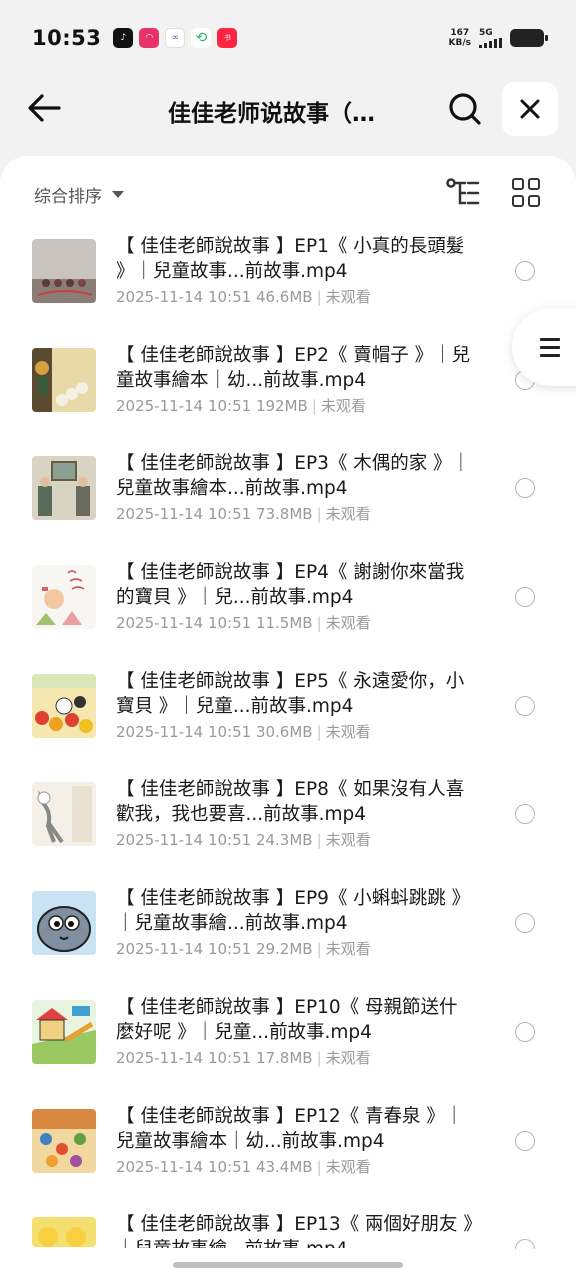  I want to click on file-name: 【 佳佳老師說故事 】EP13《 兩個好朋友 》｜兒童故事繪...前故事.mp4, so click(294, 1231).